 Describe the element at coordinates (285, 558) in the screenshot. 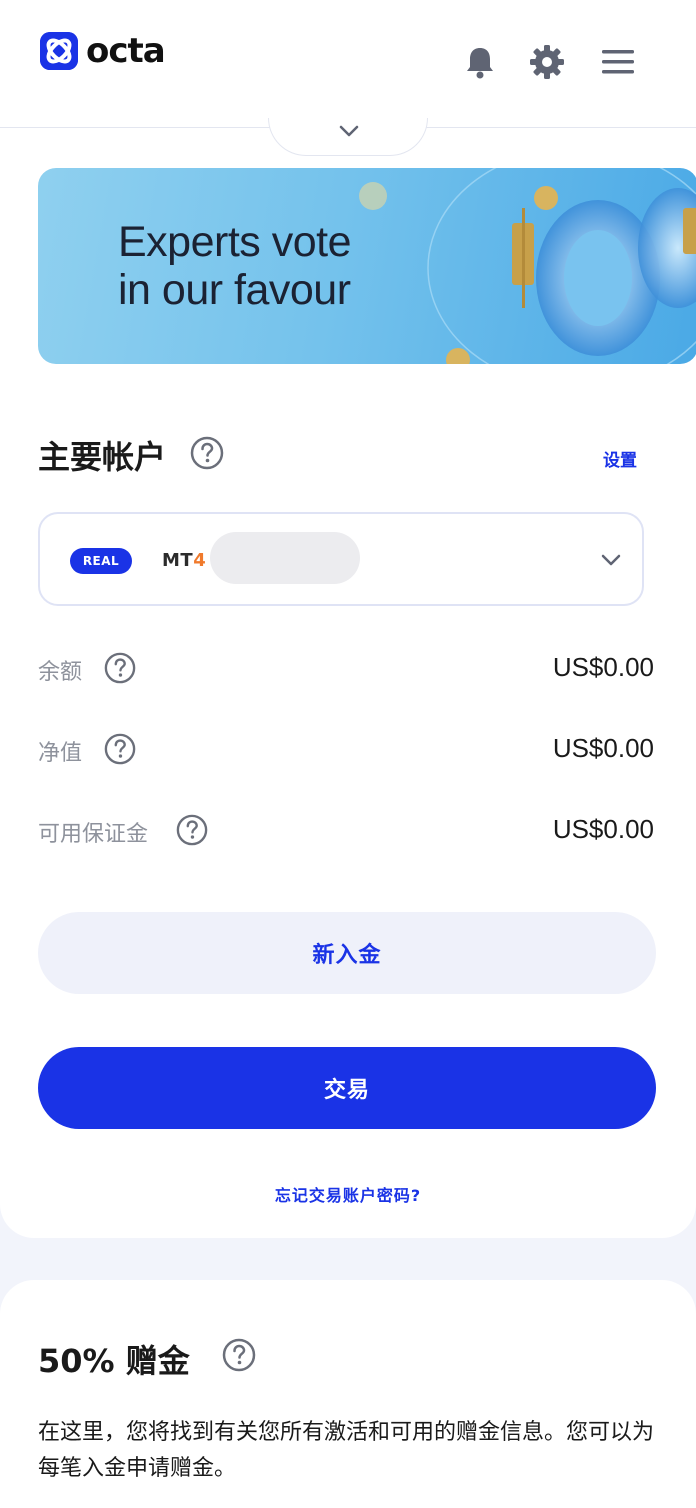

I see `account-number-redacted` at that location.